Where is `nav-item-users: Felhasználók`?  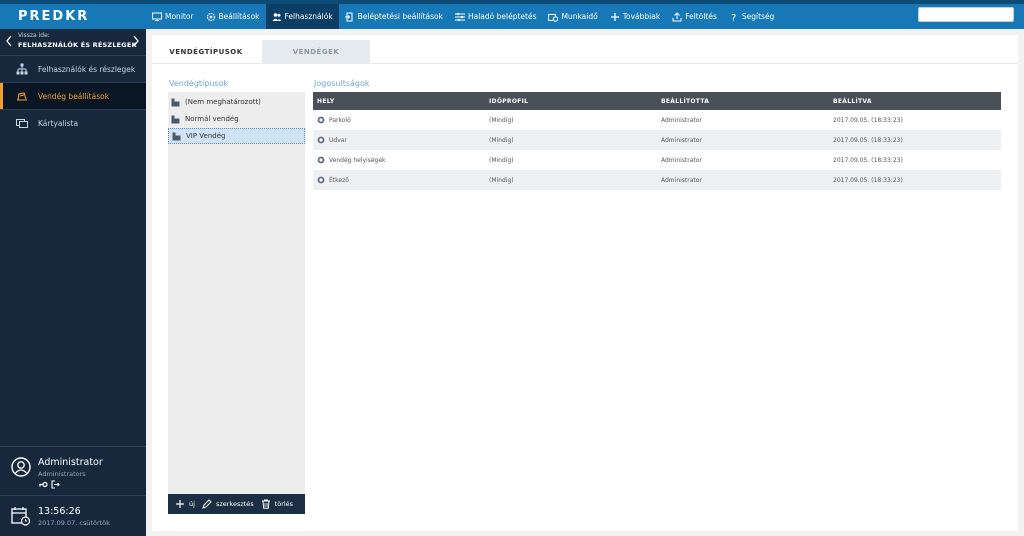 nav-item-users: Felhasználók is located at coordinates (302, 16).